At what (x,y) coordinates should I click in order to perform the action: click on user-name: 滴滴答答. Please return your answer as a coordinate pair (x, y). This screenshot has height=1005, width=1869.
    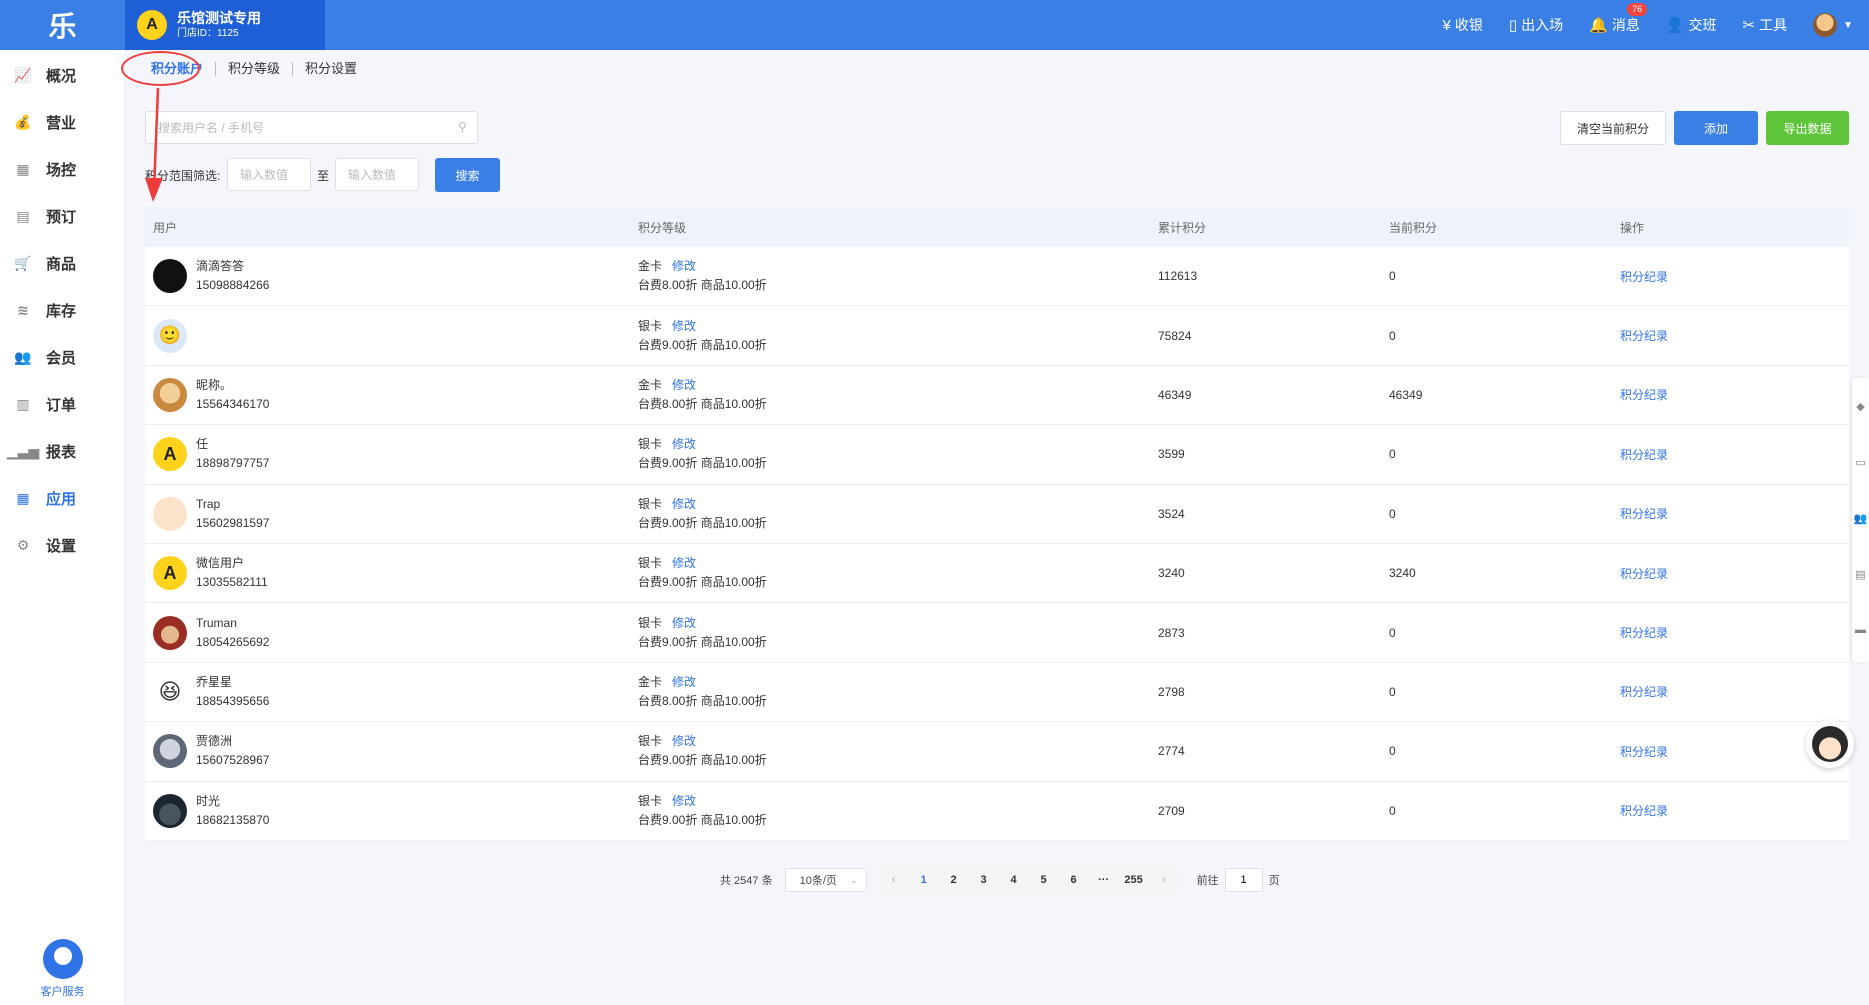
    Looking at the image, I should click on (220, 266).